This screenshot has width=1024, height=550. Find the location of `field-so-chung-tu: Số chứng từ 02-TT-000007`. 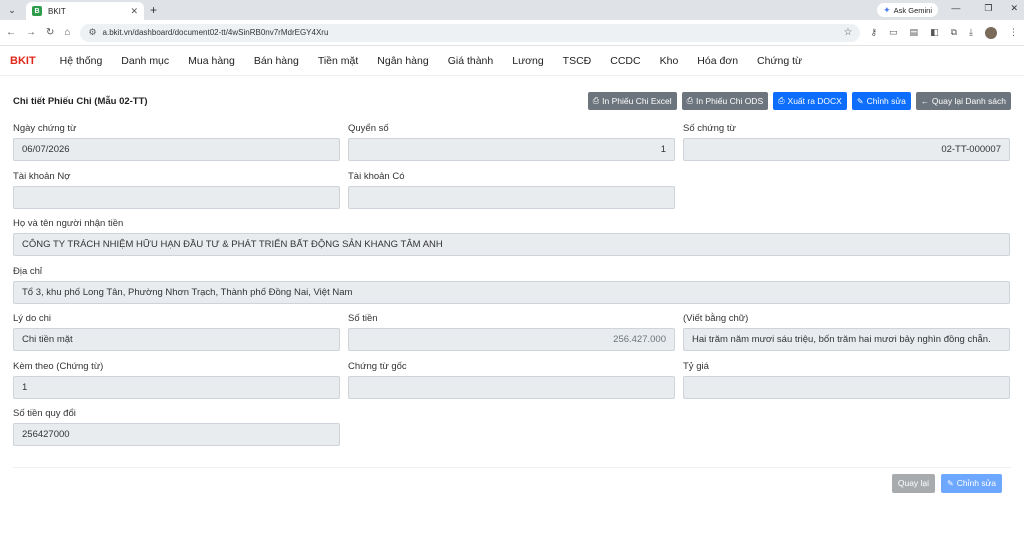

field-so-chung-tu: Số chứng từ 02-TT-000007 is located at coordinates (846, 140).